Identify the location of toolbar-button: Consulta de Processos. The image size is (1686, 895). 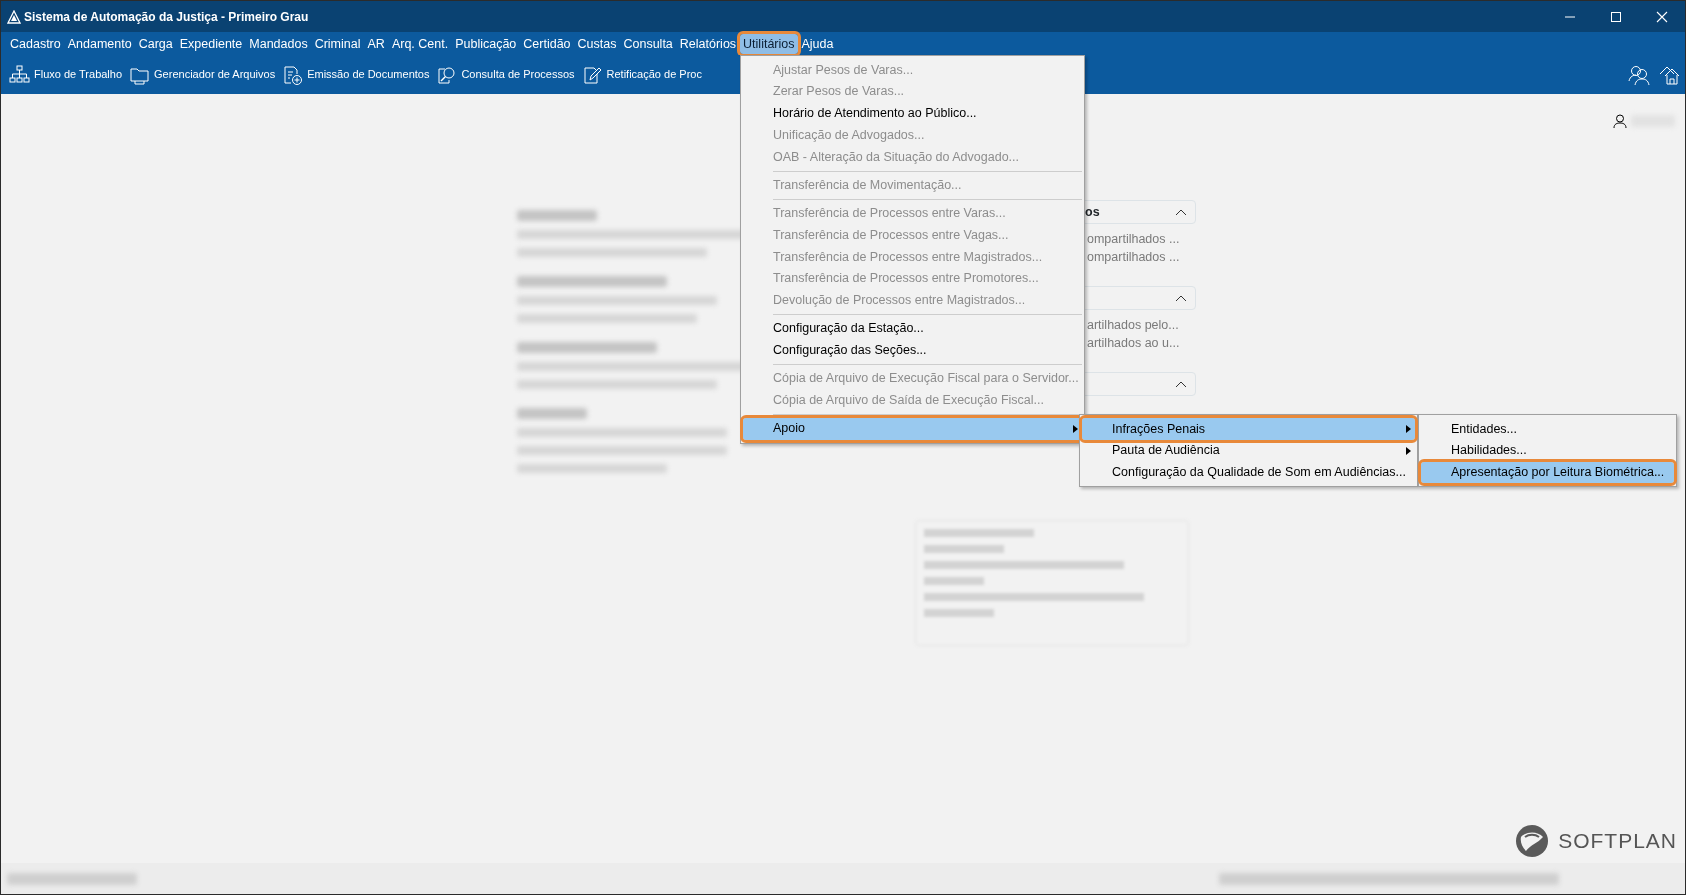
(505, 74).